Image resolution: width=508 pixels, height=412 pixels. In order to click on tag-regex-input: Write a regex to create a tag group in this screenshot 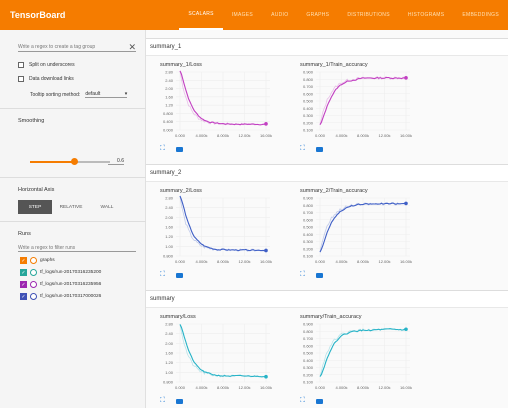, I will do `click(71, 47)`.